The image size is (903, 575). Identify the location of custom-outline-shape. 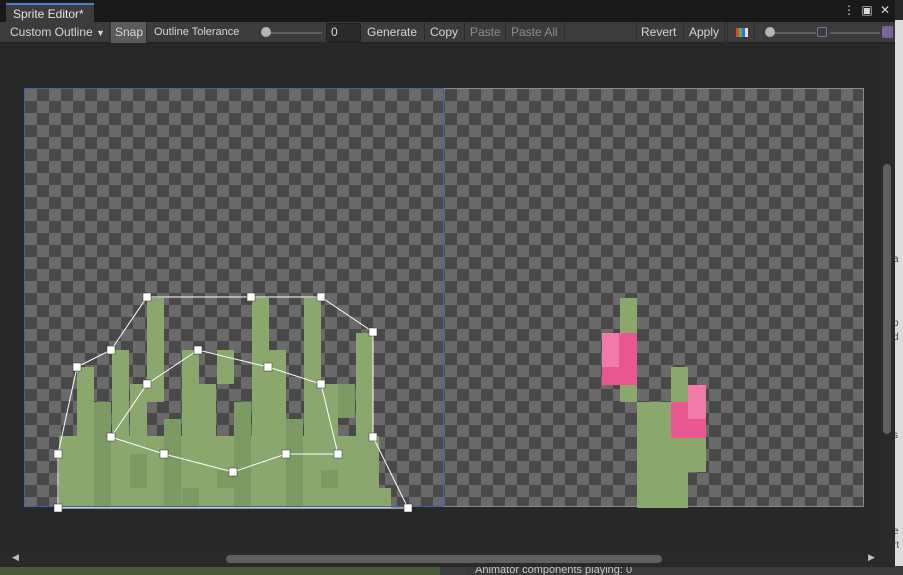
(233, 402).